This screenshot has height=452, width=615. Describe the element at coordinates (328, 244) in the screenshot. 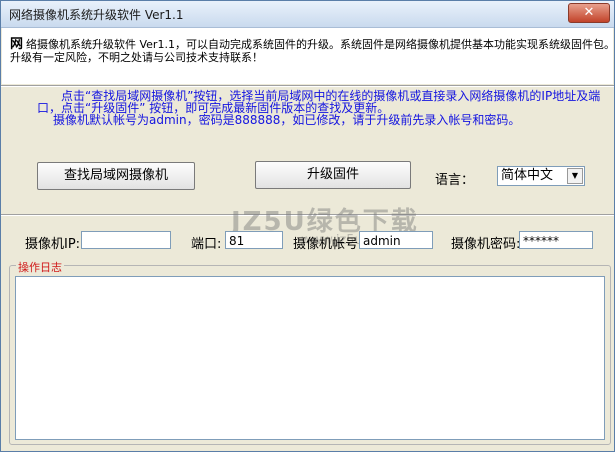

I see `camera-account-label: 摄像机帐号:` at that location.